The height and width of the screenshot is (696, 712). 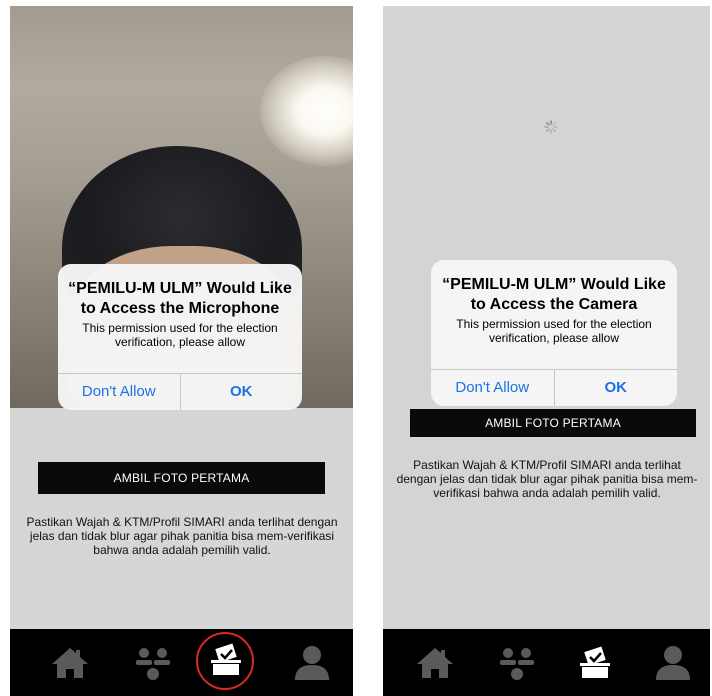 I want to click on ceiling-light, so click(x=306, y=111).